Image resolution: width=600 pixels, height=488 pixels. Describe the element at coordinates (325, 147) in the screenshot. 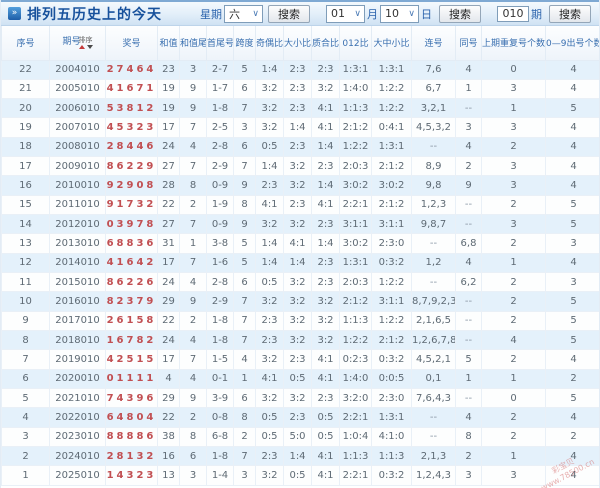

I see `cell: 1:4` at that location.